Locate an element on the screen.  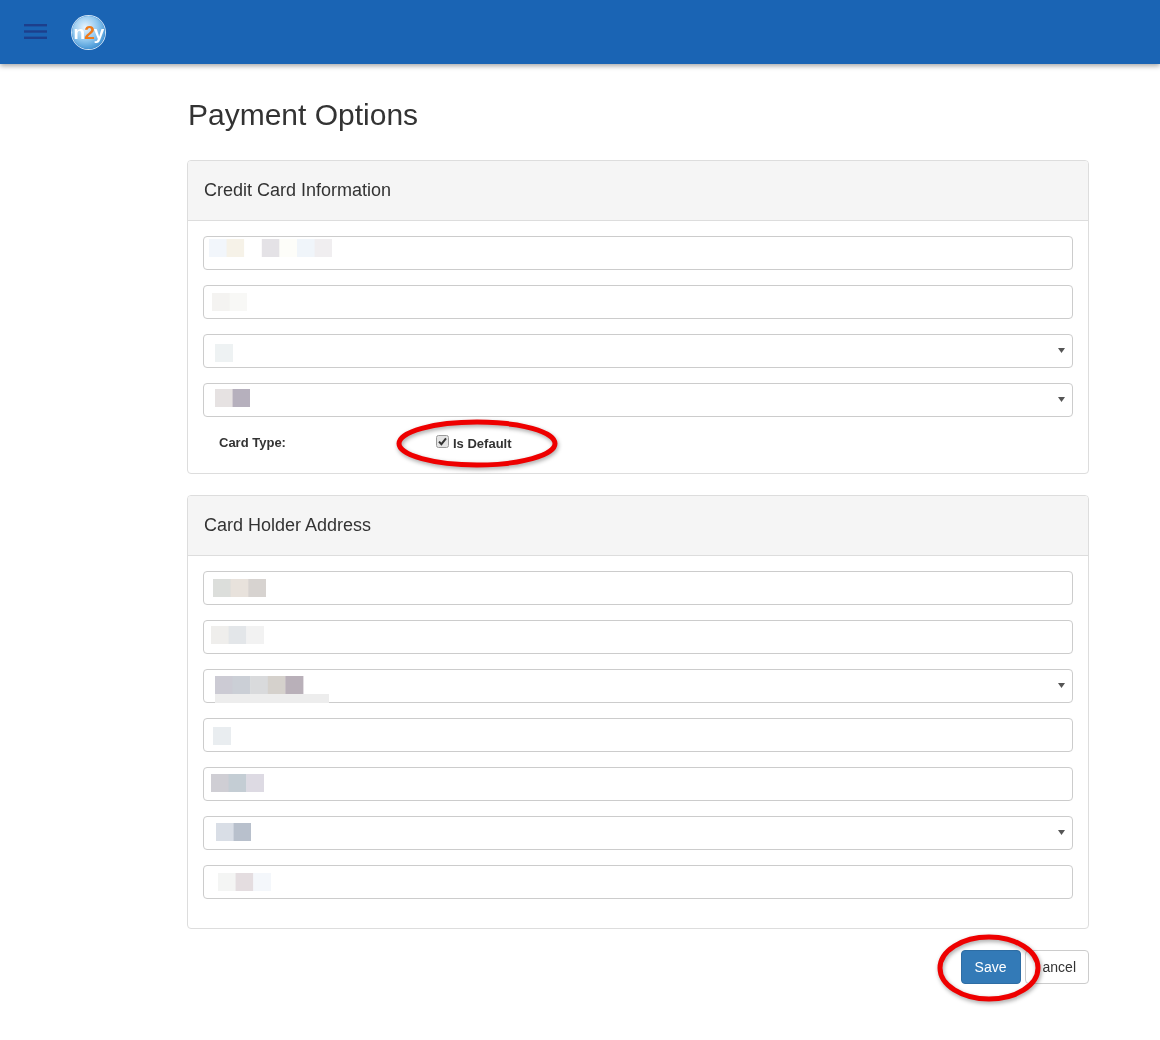
card-type-label: Card Type: is located at coordinates (253, 442).